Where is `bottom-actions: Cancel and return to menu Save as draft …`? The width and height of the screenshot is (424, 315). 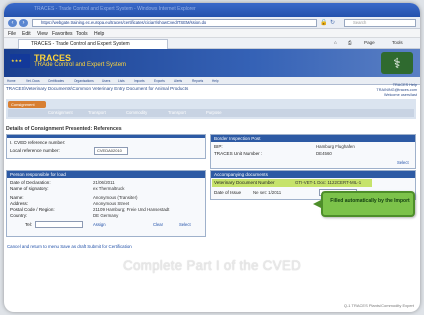 bottom-actions: Cancel and return to menu Save as draft … is located at coordinates (69, 246).